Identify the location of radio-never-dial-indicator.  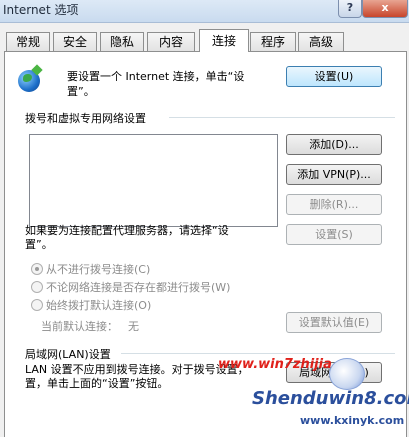
(37, 269).